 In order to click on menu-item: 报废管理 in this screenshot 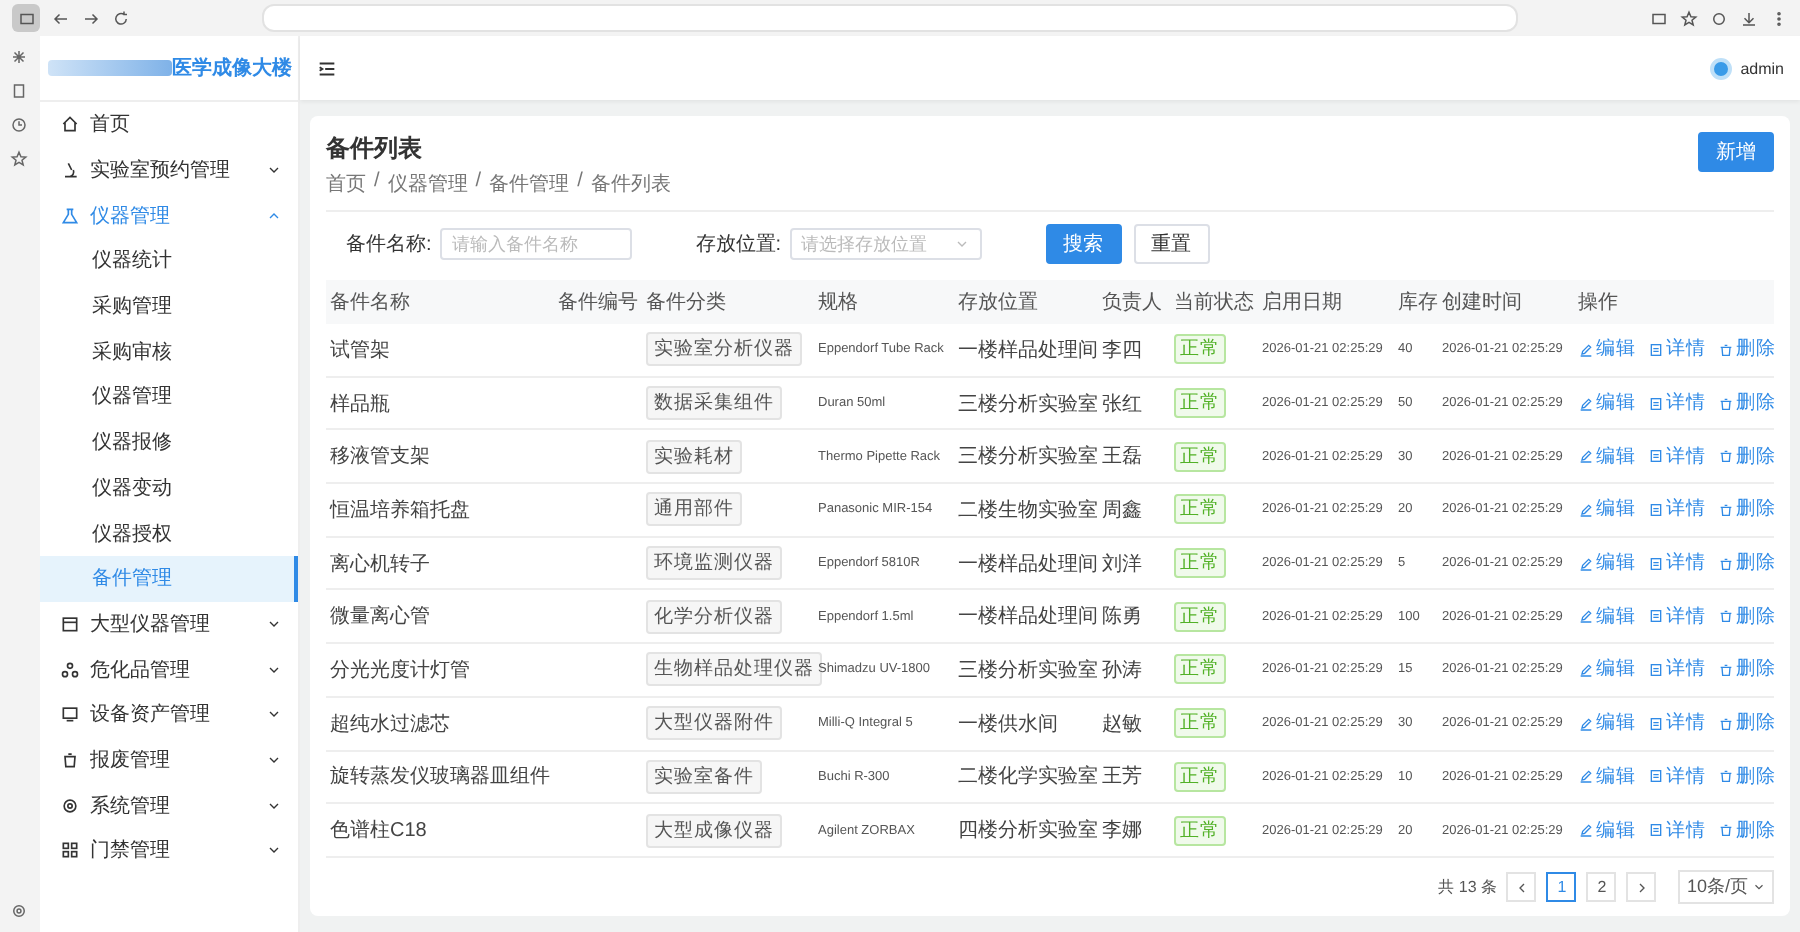, I will do `click(168, 760)`.